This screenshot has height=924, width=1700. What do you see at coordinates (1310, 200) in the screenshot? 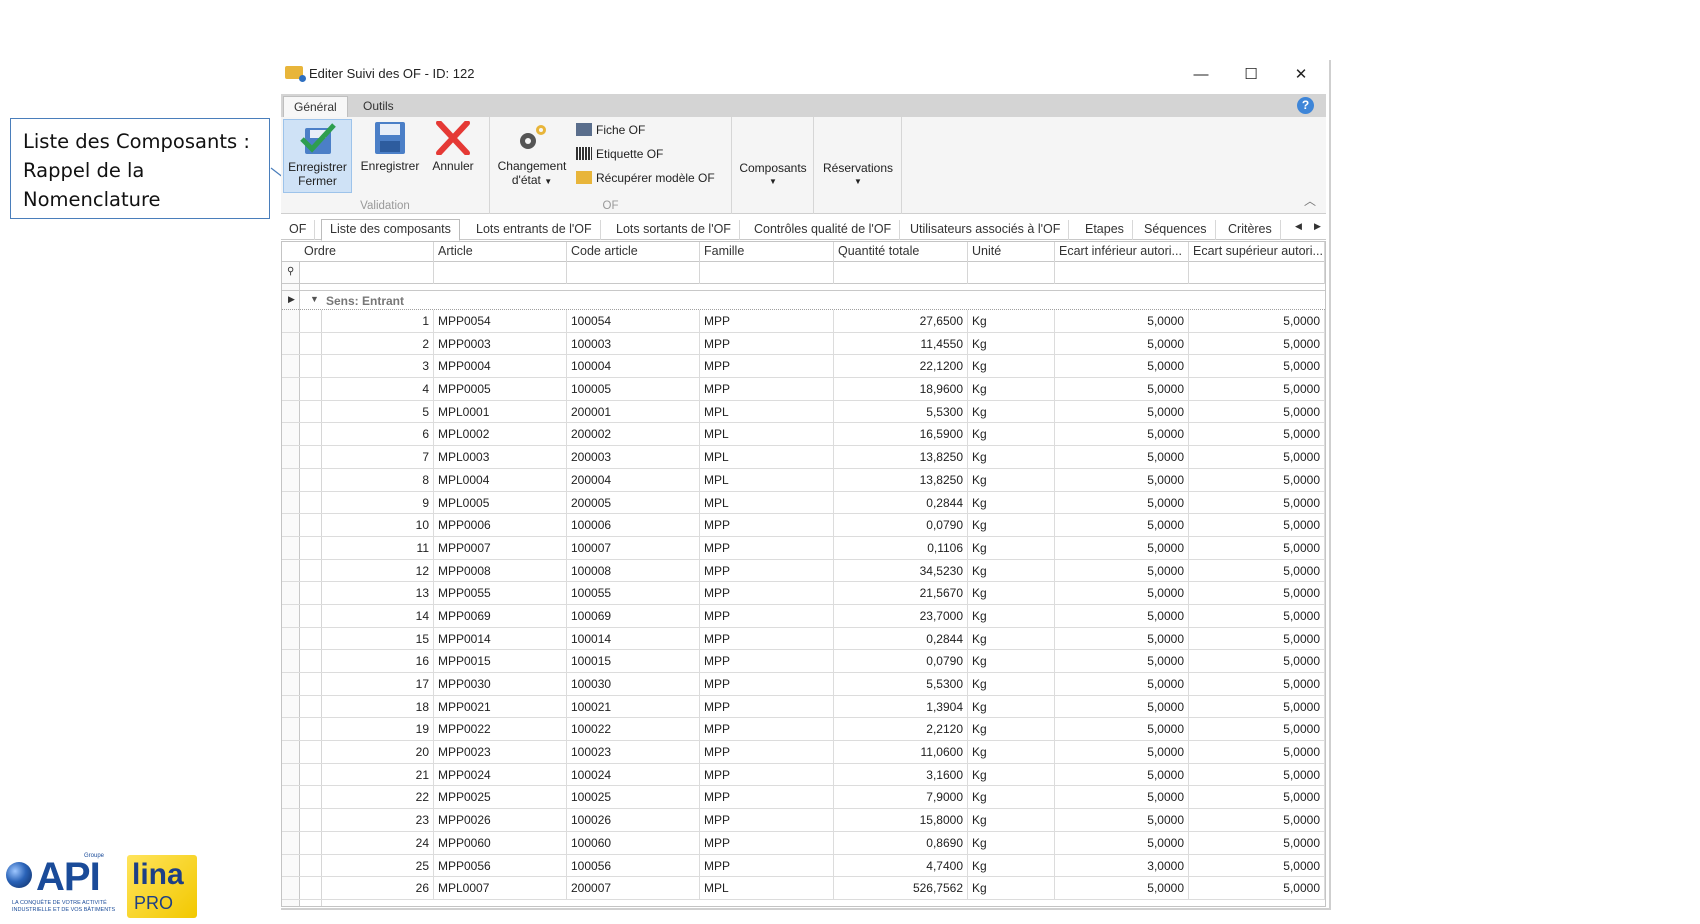
I see `collapse-ribbon-icon: ︿` at bounding box center [1310, 200].